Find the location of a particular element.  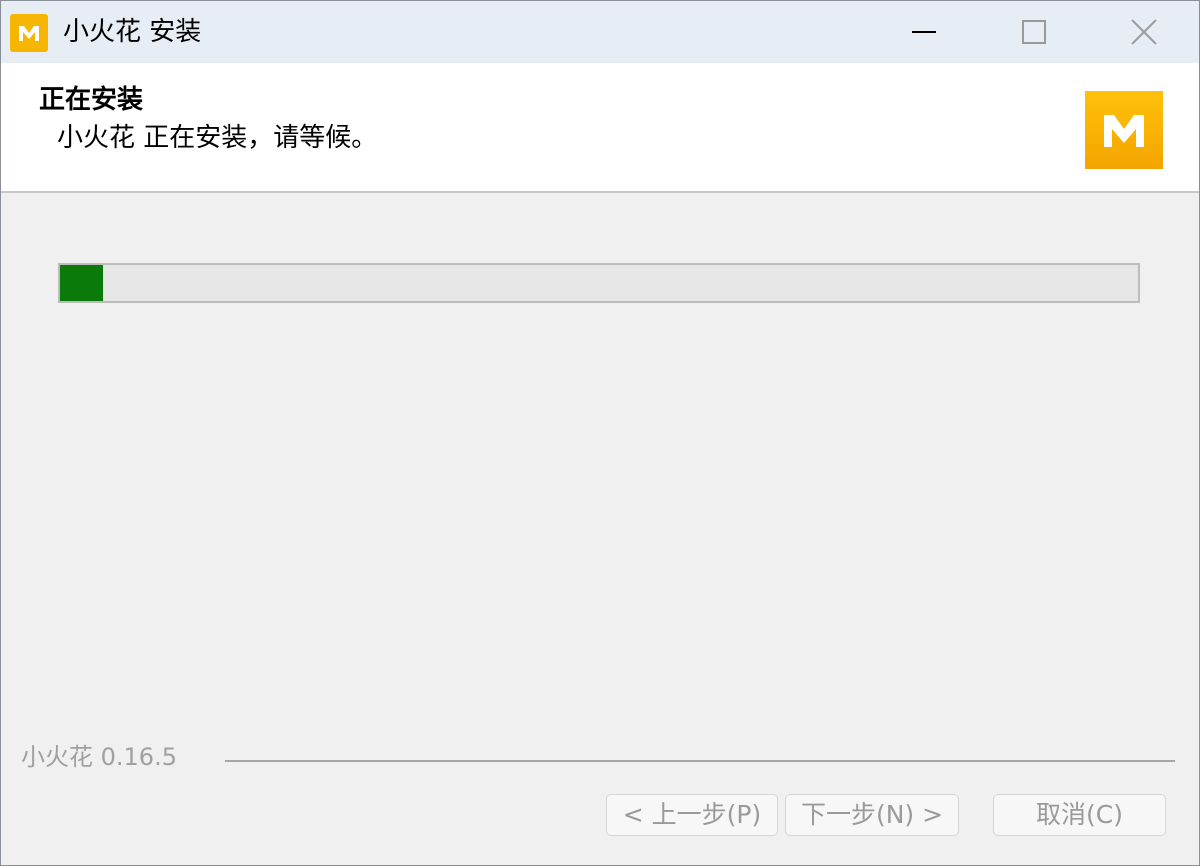

maximize-icon is located at coordinates (1034, 32).